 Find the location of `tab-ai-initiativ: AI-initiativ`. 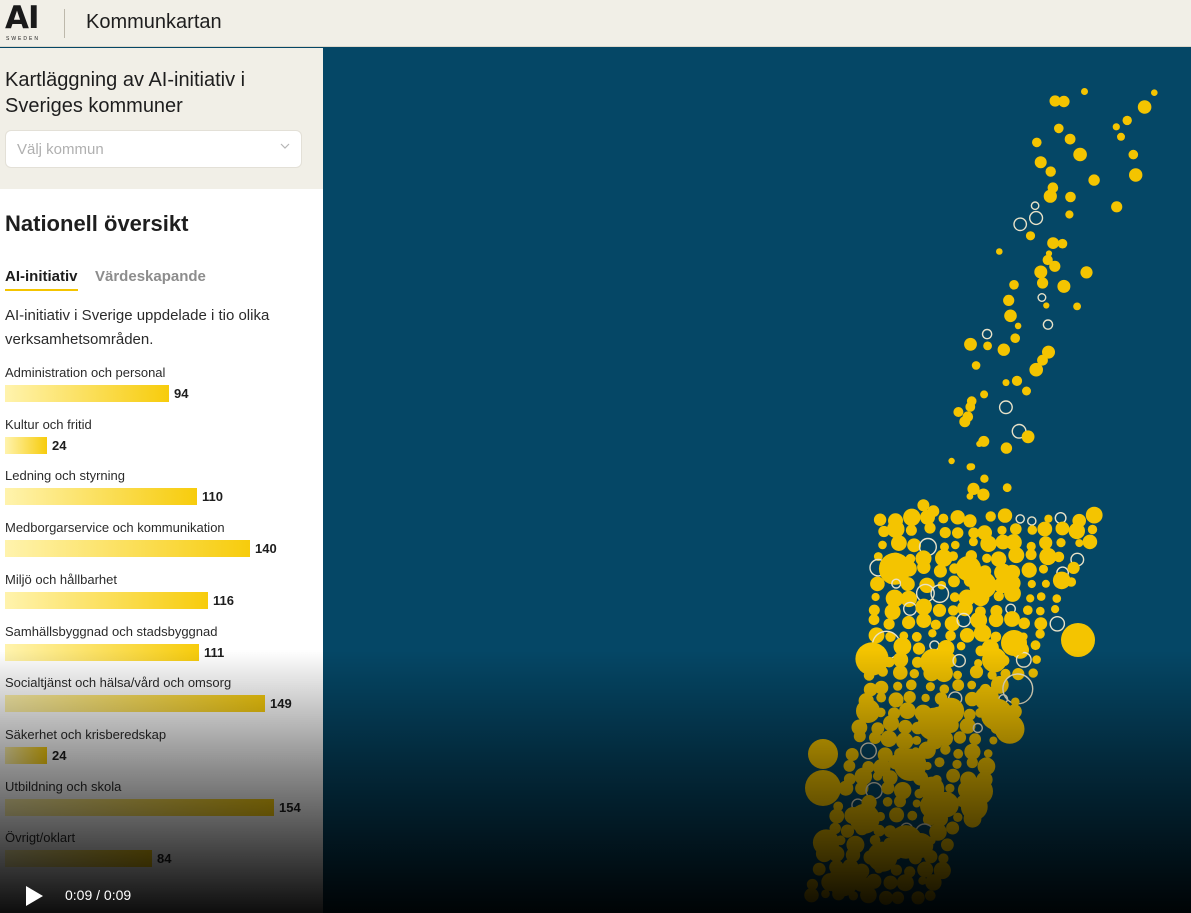

tab-ai-initiativ: AI-initiativ is located at coordinates (41, 279).